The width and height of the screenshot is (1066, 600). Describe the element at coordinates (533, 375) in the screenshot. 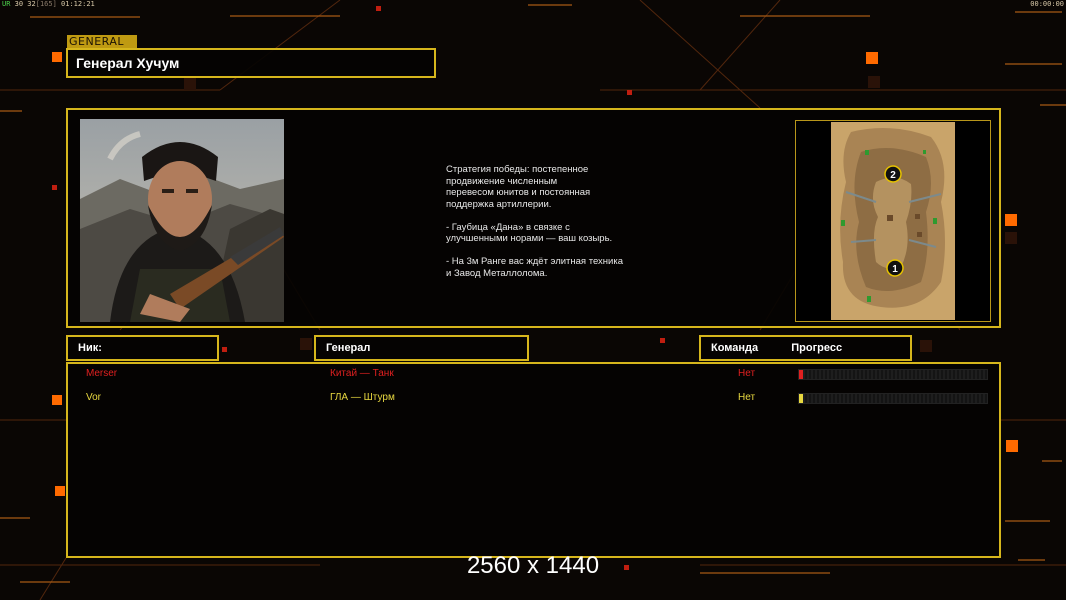

I see `player-row: Merser Китай — Танк Нет` at that location.